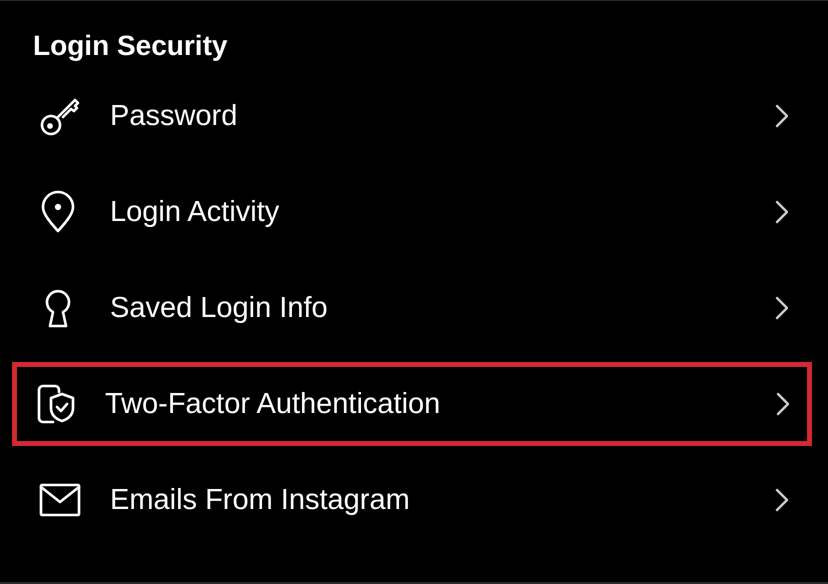  Describe the element at coordinates (273, 404) in the screenshot. I see `row-label: Two-Factor Authentication` at that location.